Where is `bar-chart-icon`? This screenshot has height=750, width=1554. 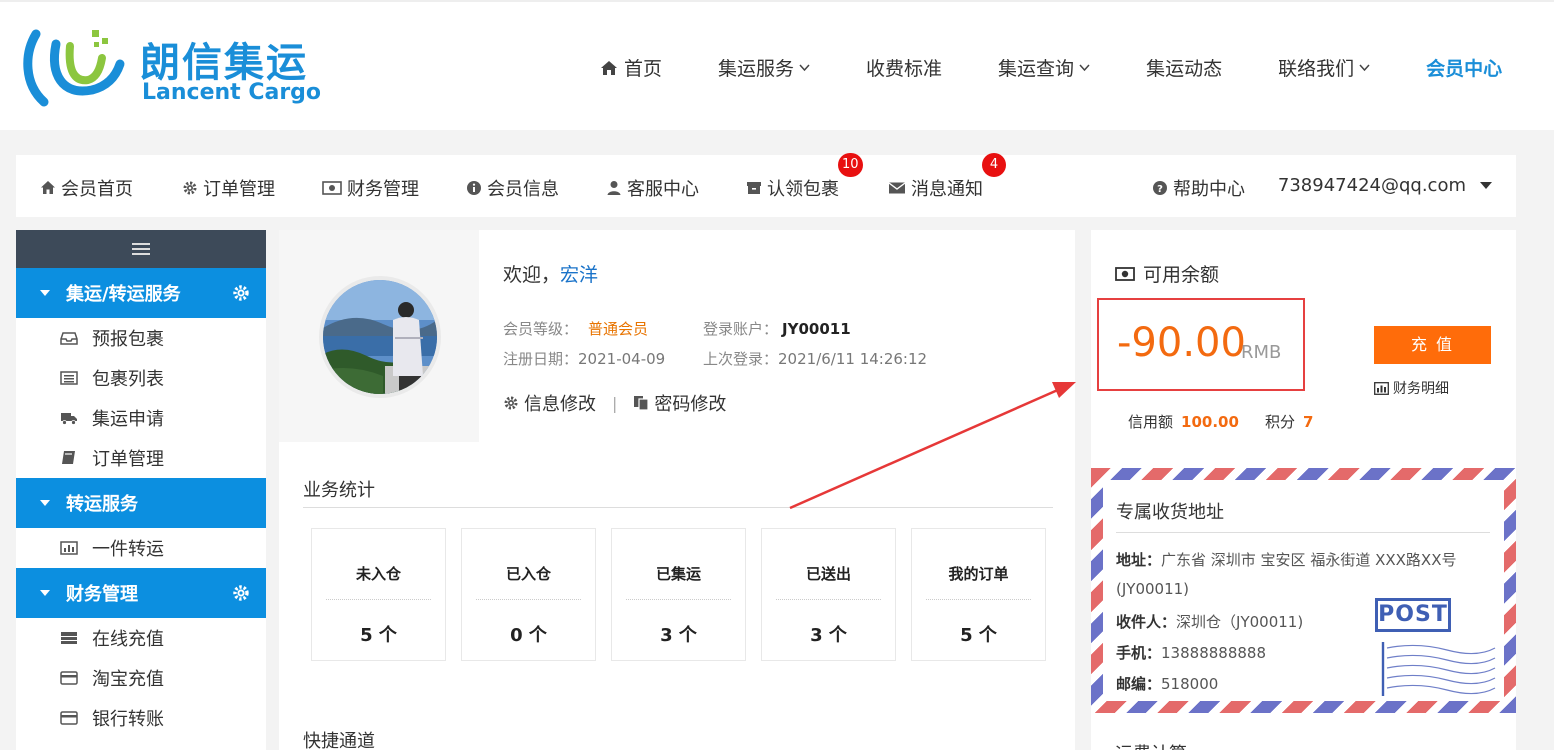 bar-chart-icon is located at coordinates (1381, 388).